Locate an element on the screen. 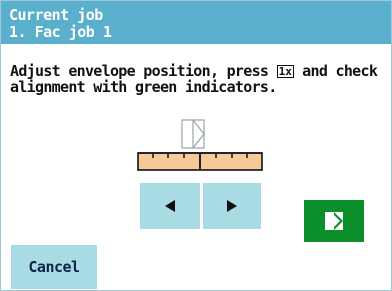 The height and width of the screenshot is (291, 392). ruler-icon is located at coordinates (200, 161).